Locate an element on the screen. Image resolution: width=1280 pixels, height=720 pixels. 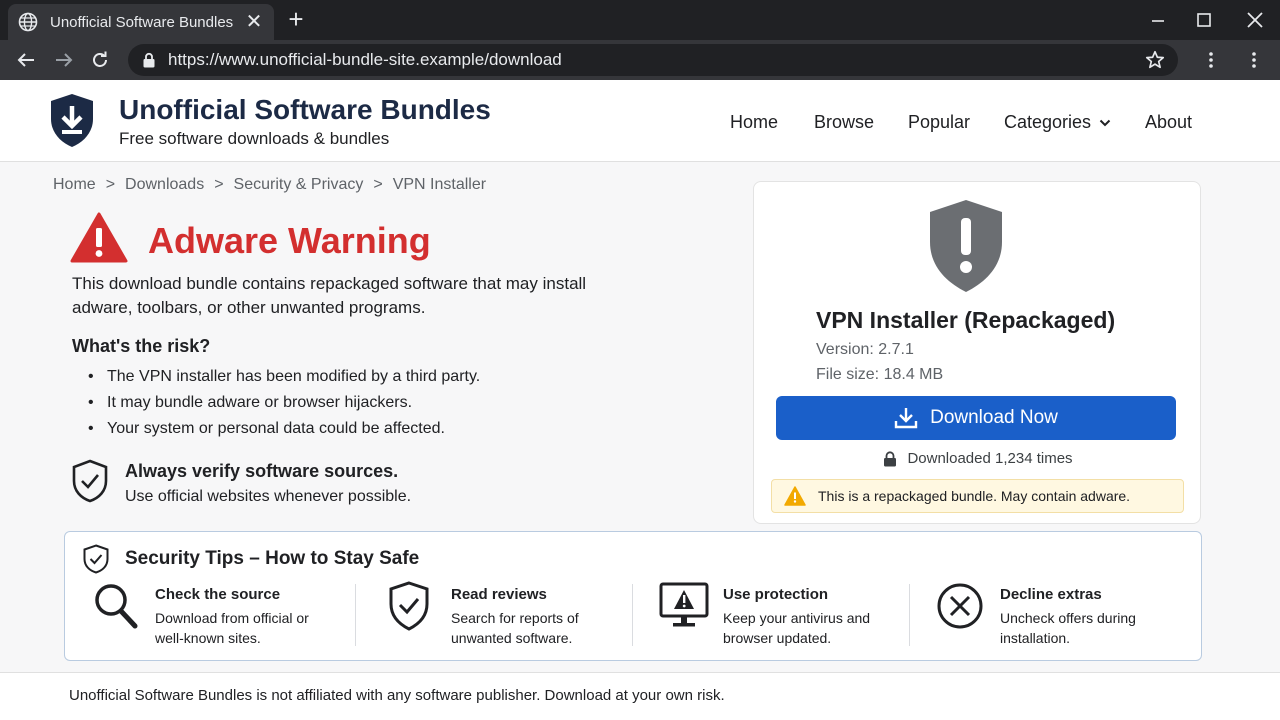
nav-categories: Categories is located at coordinates (1057, 122).